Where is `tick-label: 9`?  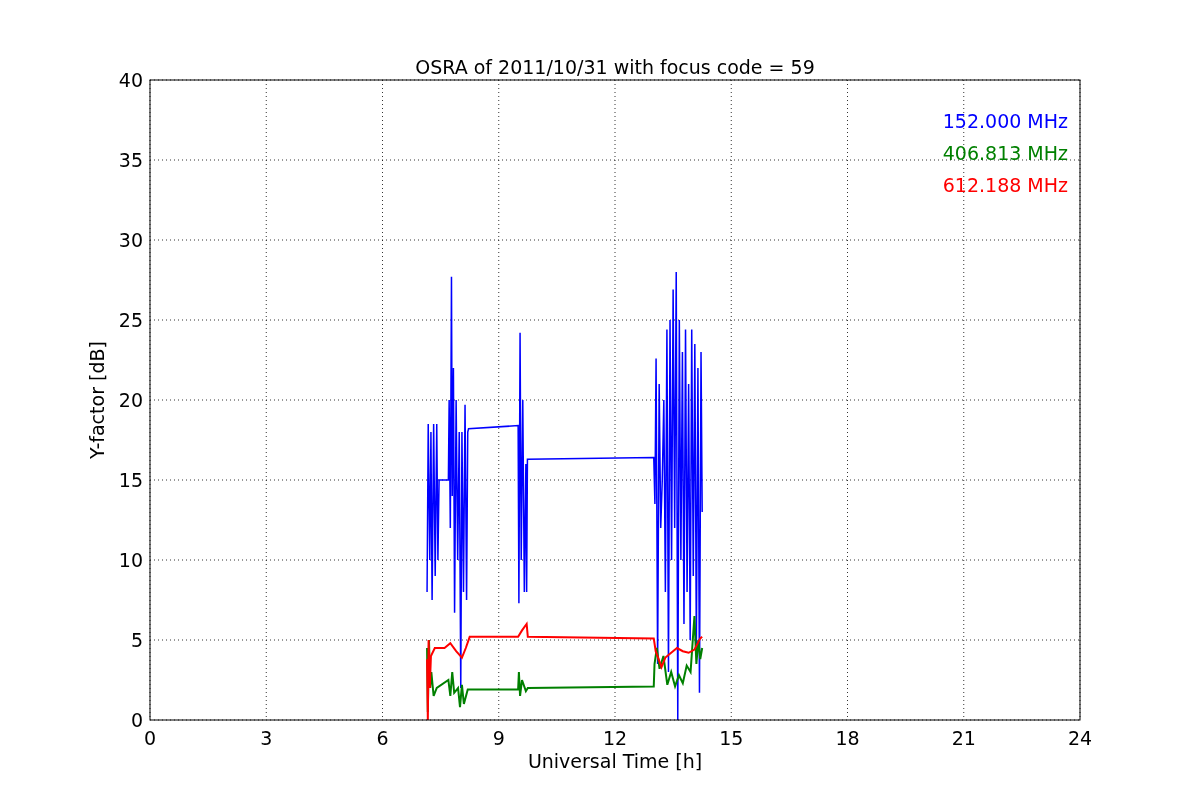
tick-label: 9 is located at coordinates (498, 738).